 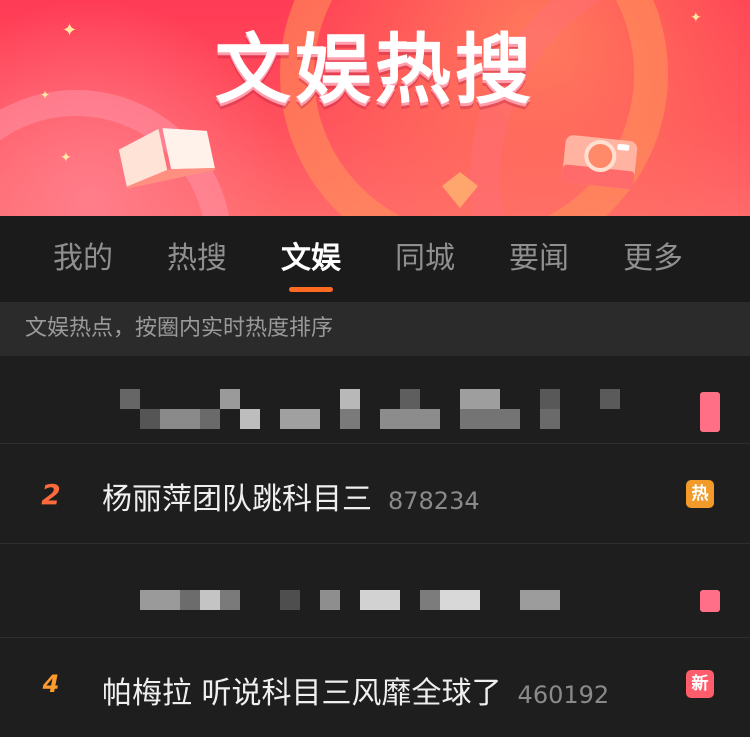 I want to click on tab-local: 同城, so click(x=425, y=259).